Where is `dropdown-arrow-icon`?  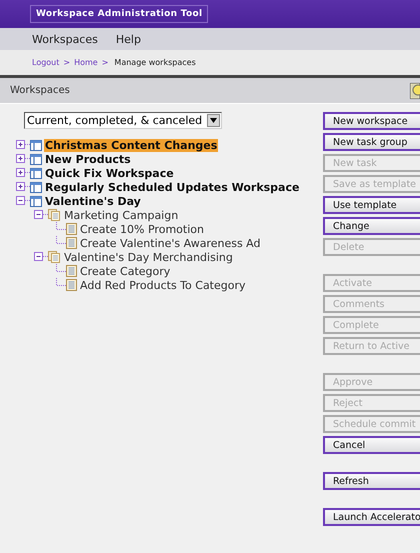 dropdown-arrow-icon is located at coordinates (213, 120).